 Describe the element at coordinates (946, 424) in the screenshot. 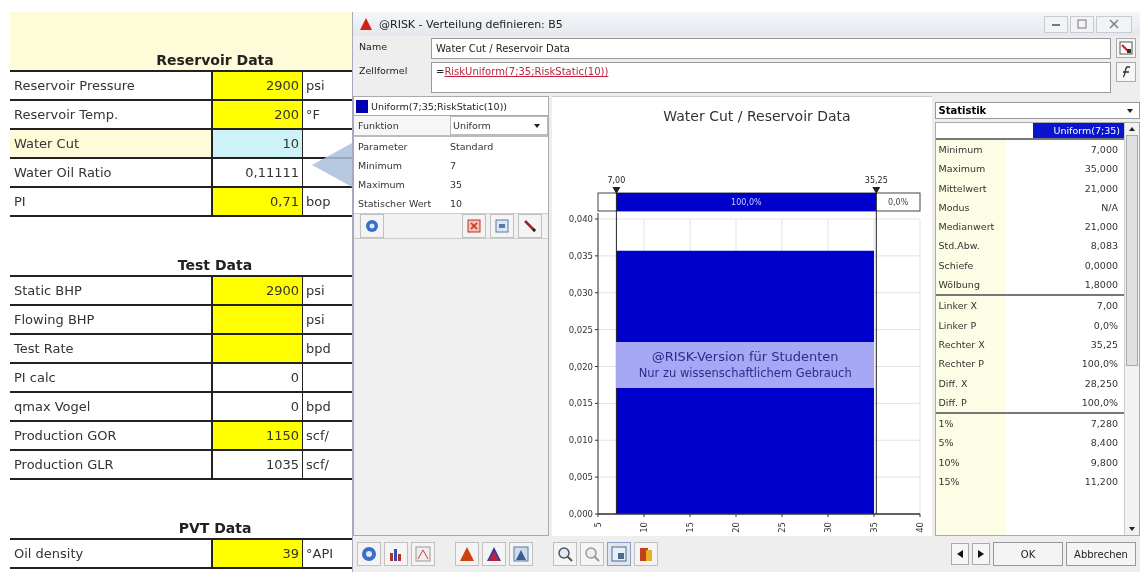

I see `statistic-label: 1%` at that location.